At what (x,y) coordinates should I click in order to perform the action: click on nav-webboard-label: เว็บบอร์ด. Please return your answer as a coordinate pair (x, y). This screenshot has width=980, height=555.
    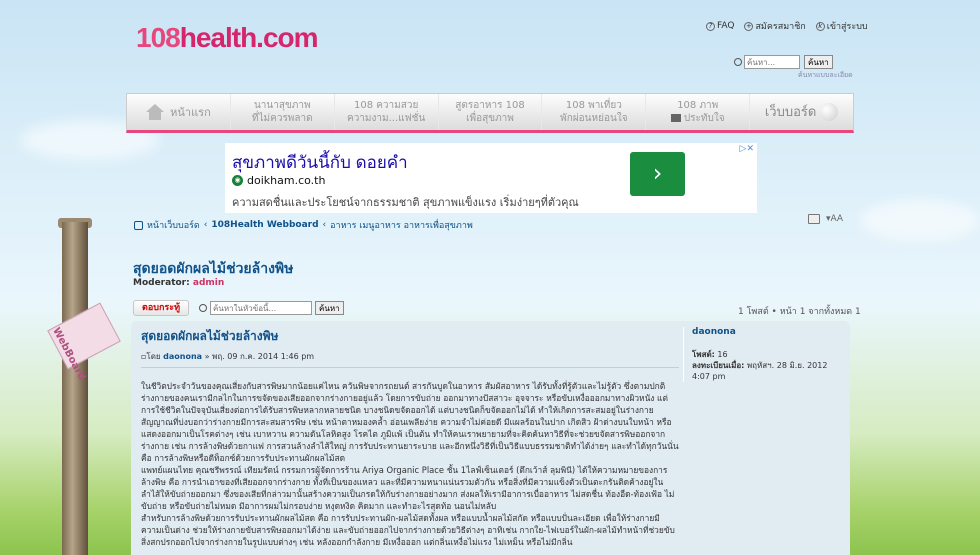
    Looking at the image, I should click on (790, 112).